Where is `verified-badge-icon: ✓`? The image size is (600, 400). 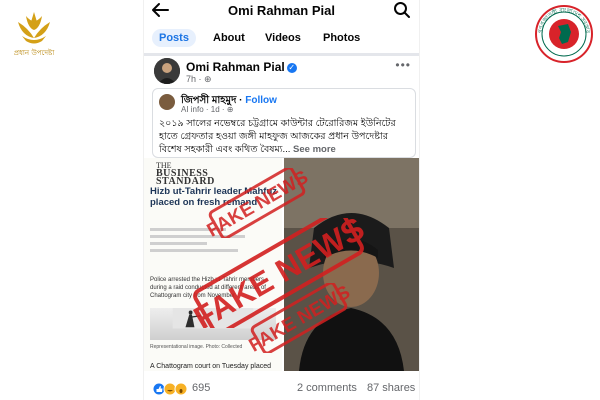
verified-badge-icon: ✓ is located at coordinates (291, 68).